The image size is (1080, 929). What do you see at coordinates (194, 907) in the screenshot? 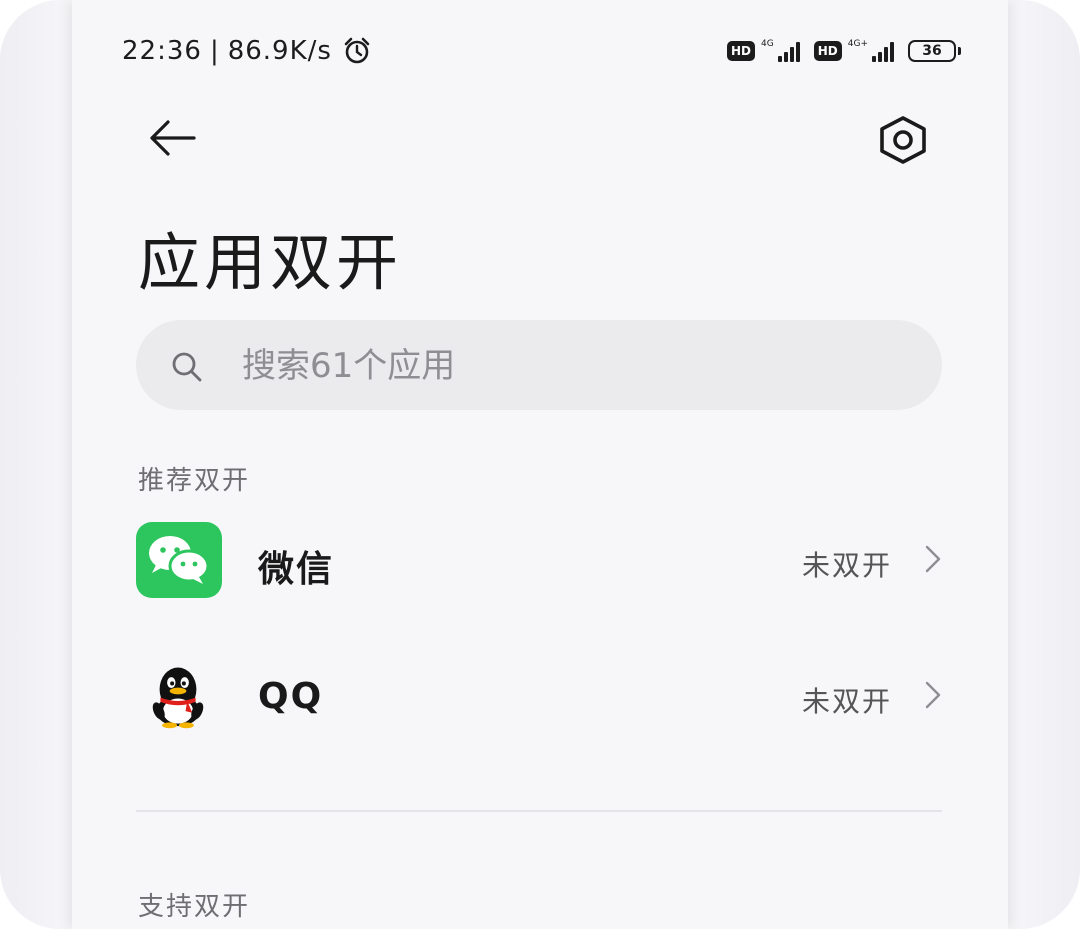
I see `section-label-supported: 支持双开` at bounding box center [194, 907].